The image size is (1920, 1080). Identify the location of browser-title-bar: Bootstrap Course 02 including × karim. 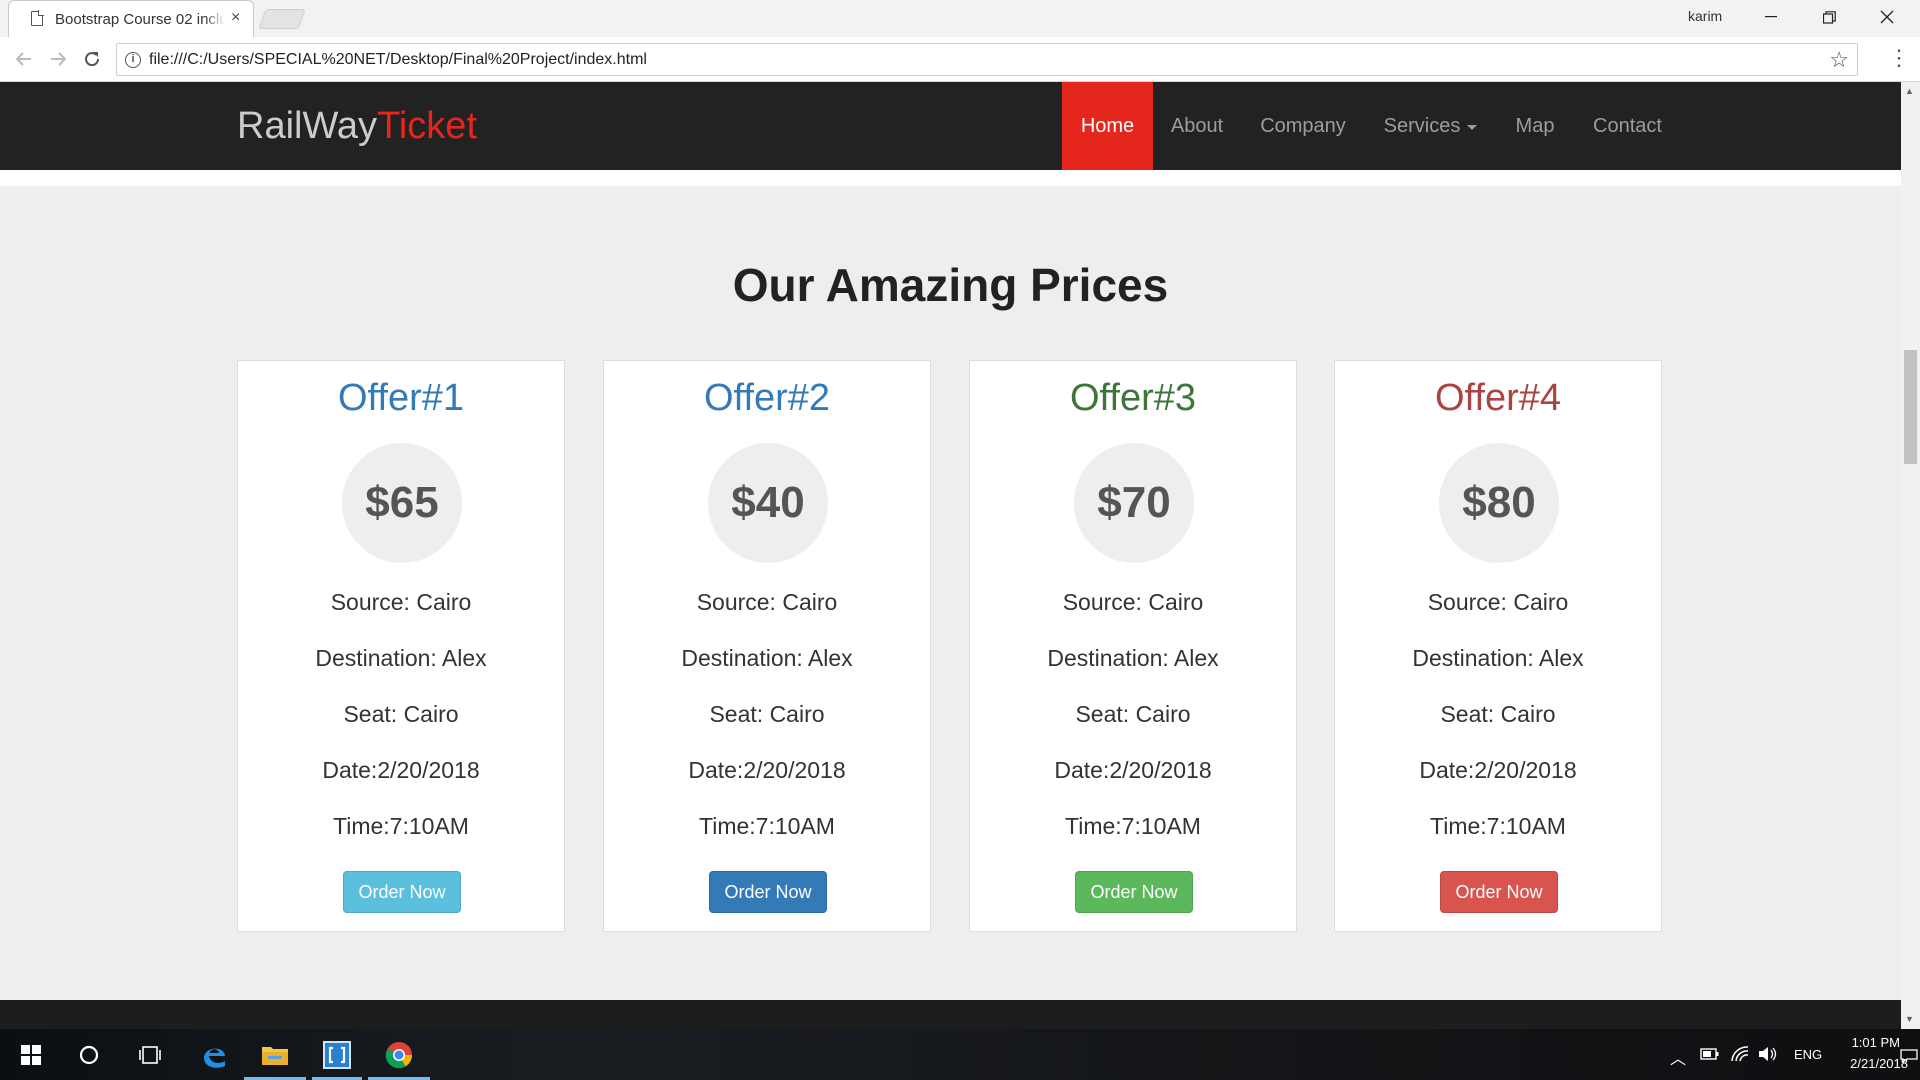
(960, 18).